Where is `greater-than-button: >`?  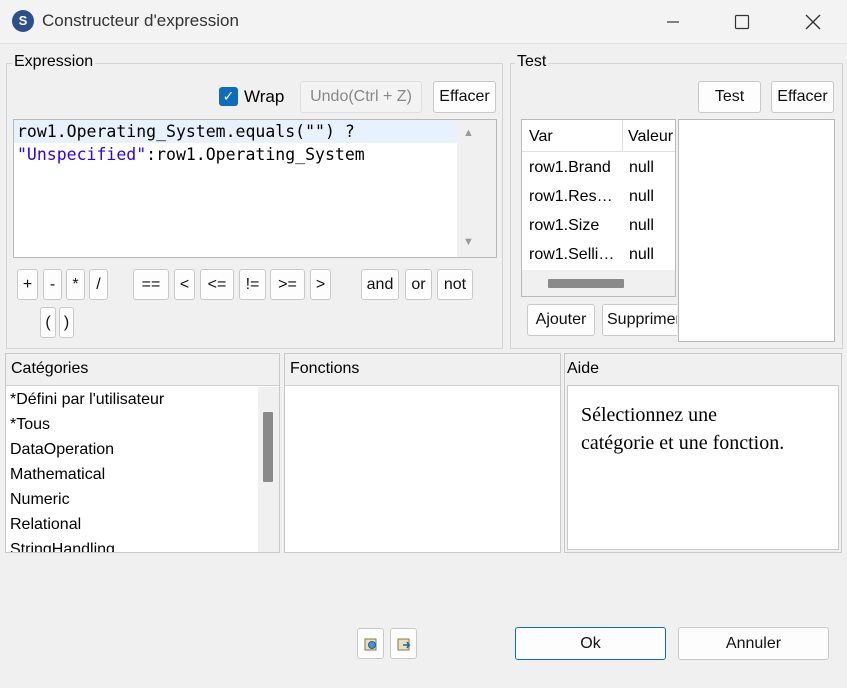
greater-than-button: > is located at coordinates (320, 284).